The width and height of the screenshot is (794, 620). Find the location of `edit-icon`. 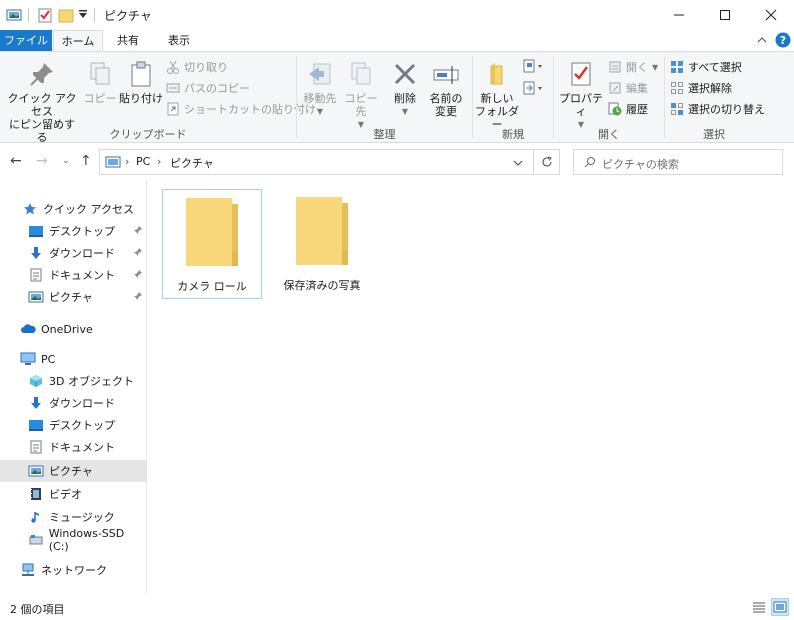

edit-icon is located at coordinates (615, 88).